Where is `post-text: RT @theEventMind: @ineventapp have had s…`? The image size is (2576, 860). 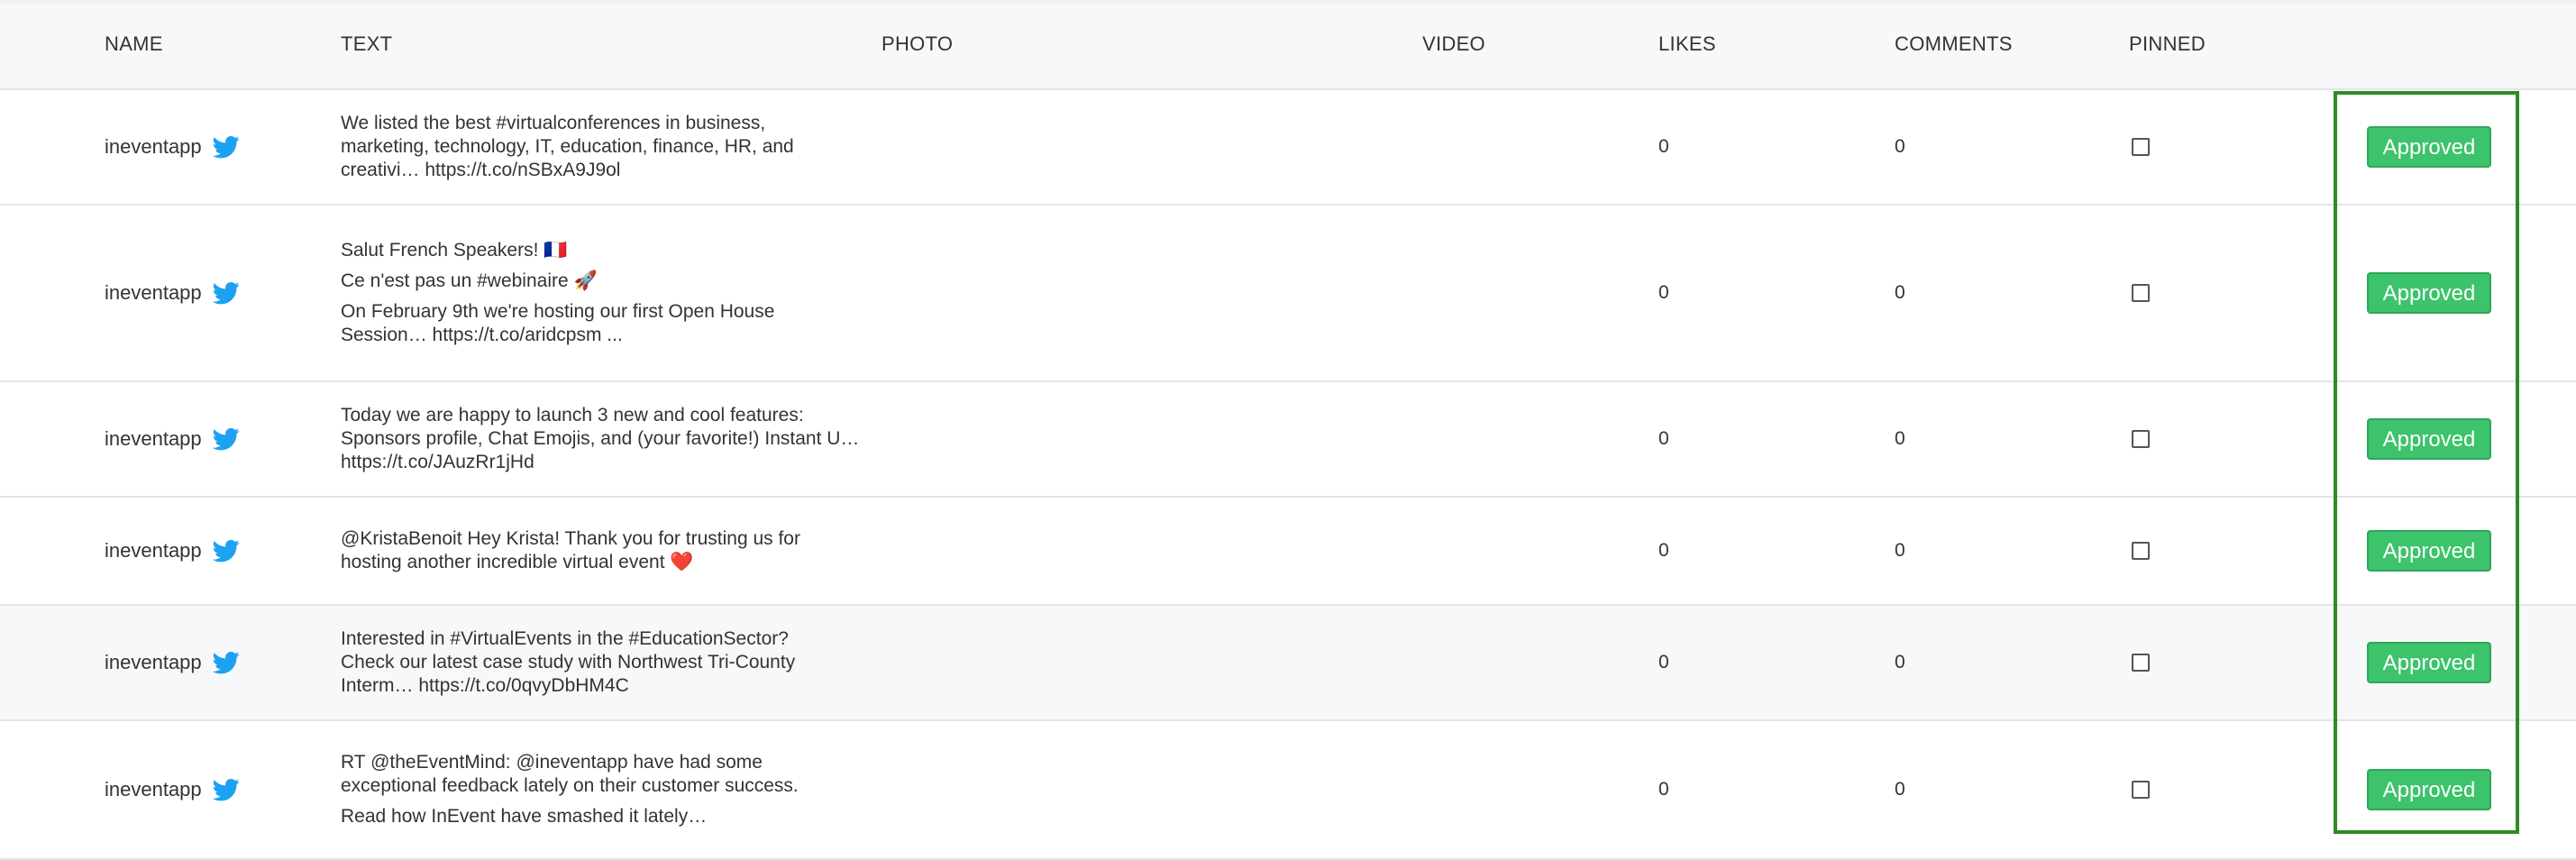 post-text: RT @theEventMind: @ineventapp have had s… is located at coordinates (611, 789).